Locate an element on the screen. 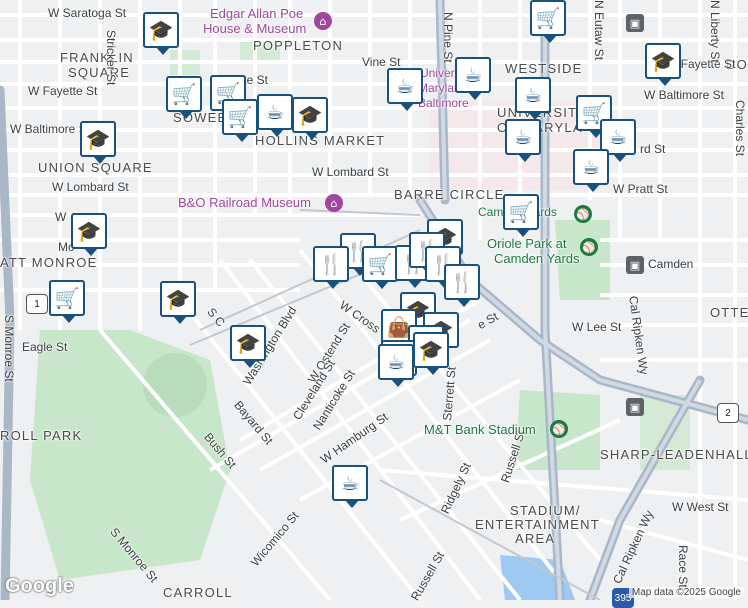 The height and width of the screenshot is (608, 748). google-logo: Google is located at coordinates (39, 586).